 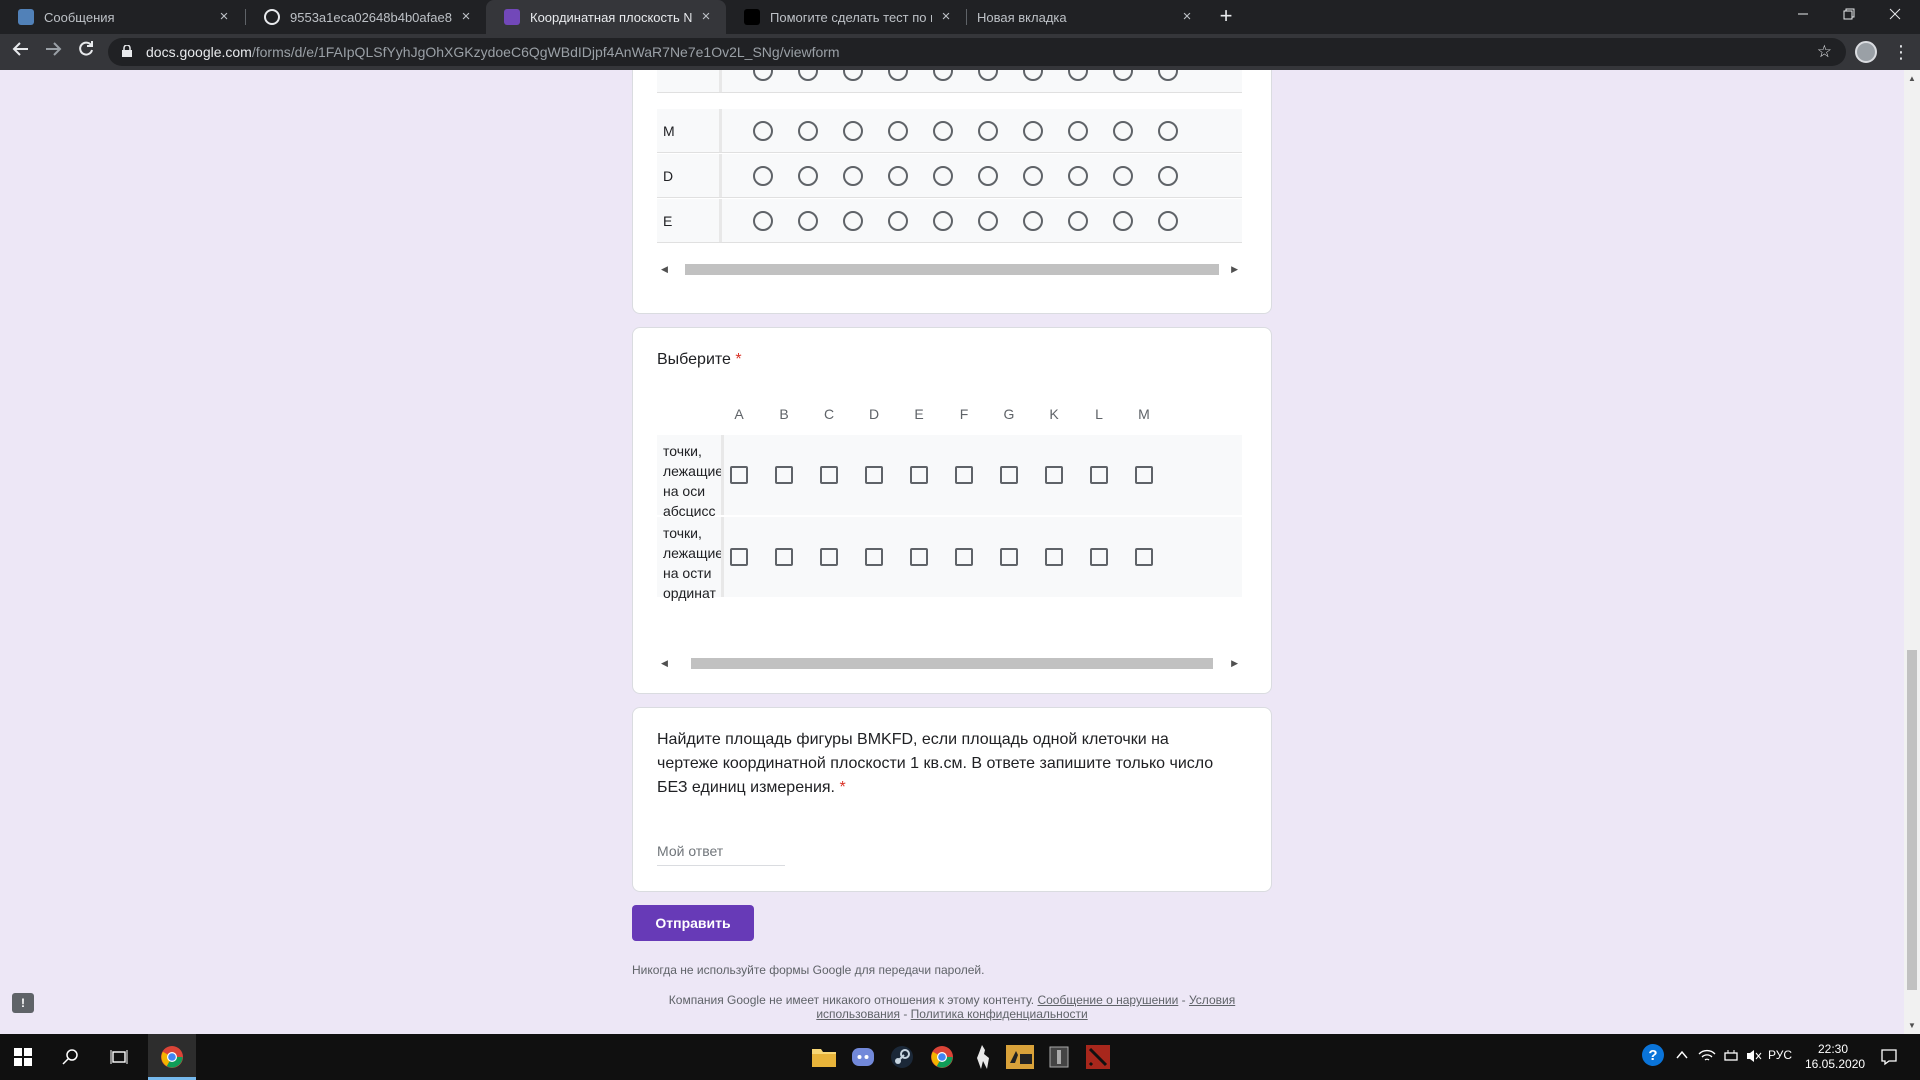 What do you see at coordinates (1087, 17) in the screenshot?
I see `tab-new-tab: Новая вкладка ×` at bounding box center [1087, 17].